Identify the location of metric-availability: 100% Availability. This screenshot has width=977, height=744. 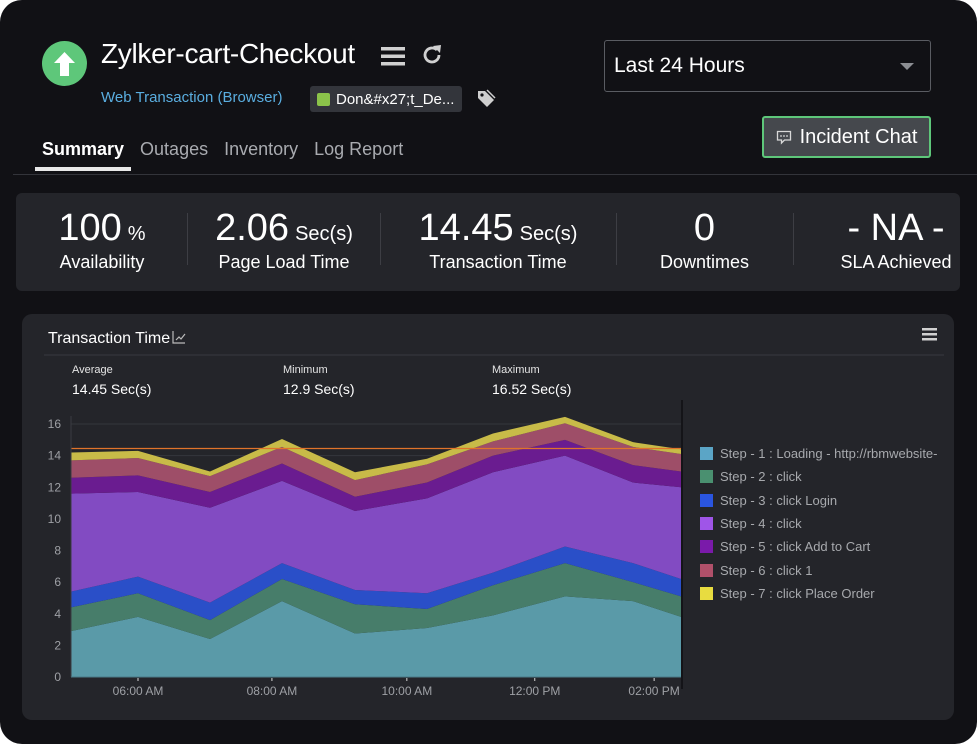
(102, 242).